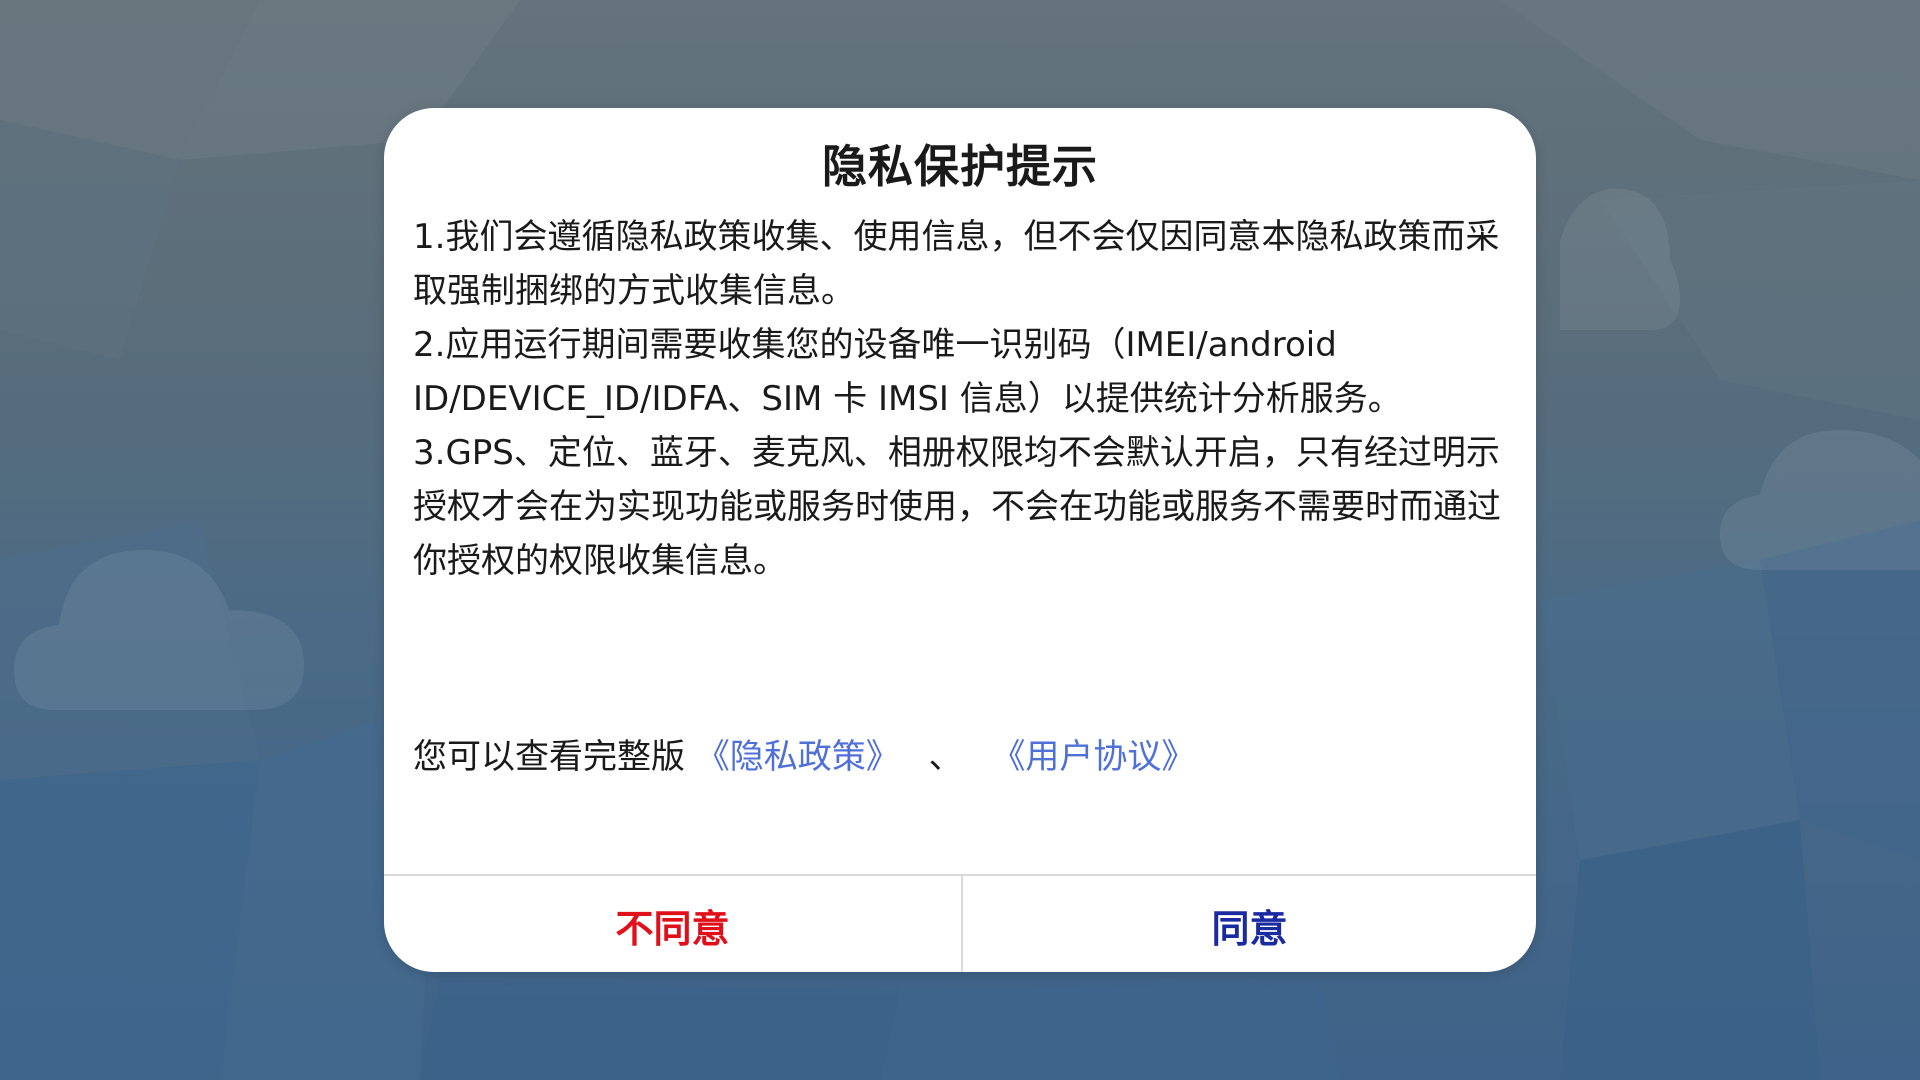 The image size is (1920, 1080). I want to click on disagree-button: 不同意, so click(673, 924).